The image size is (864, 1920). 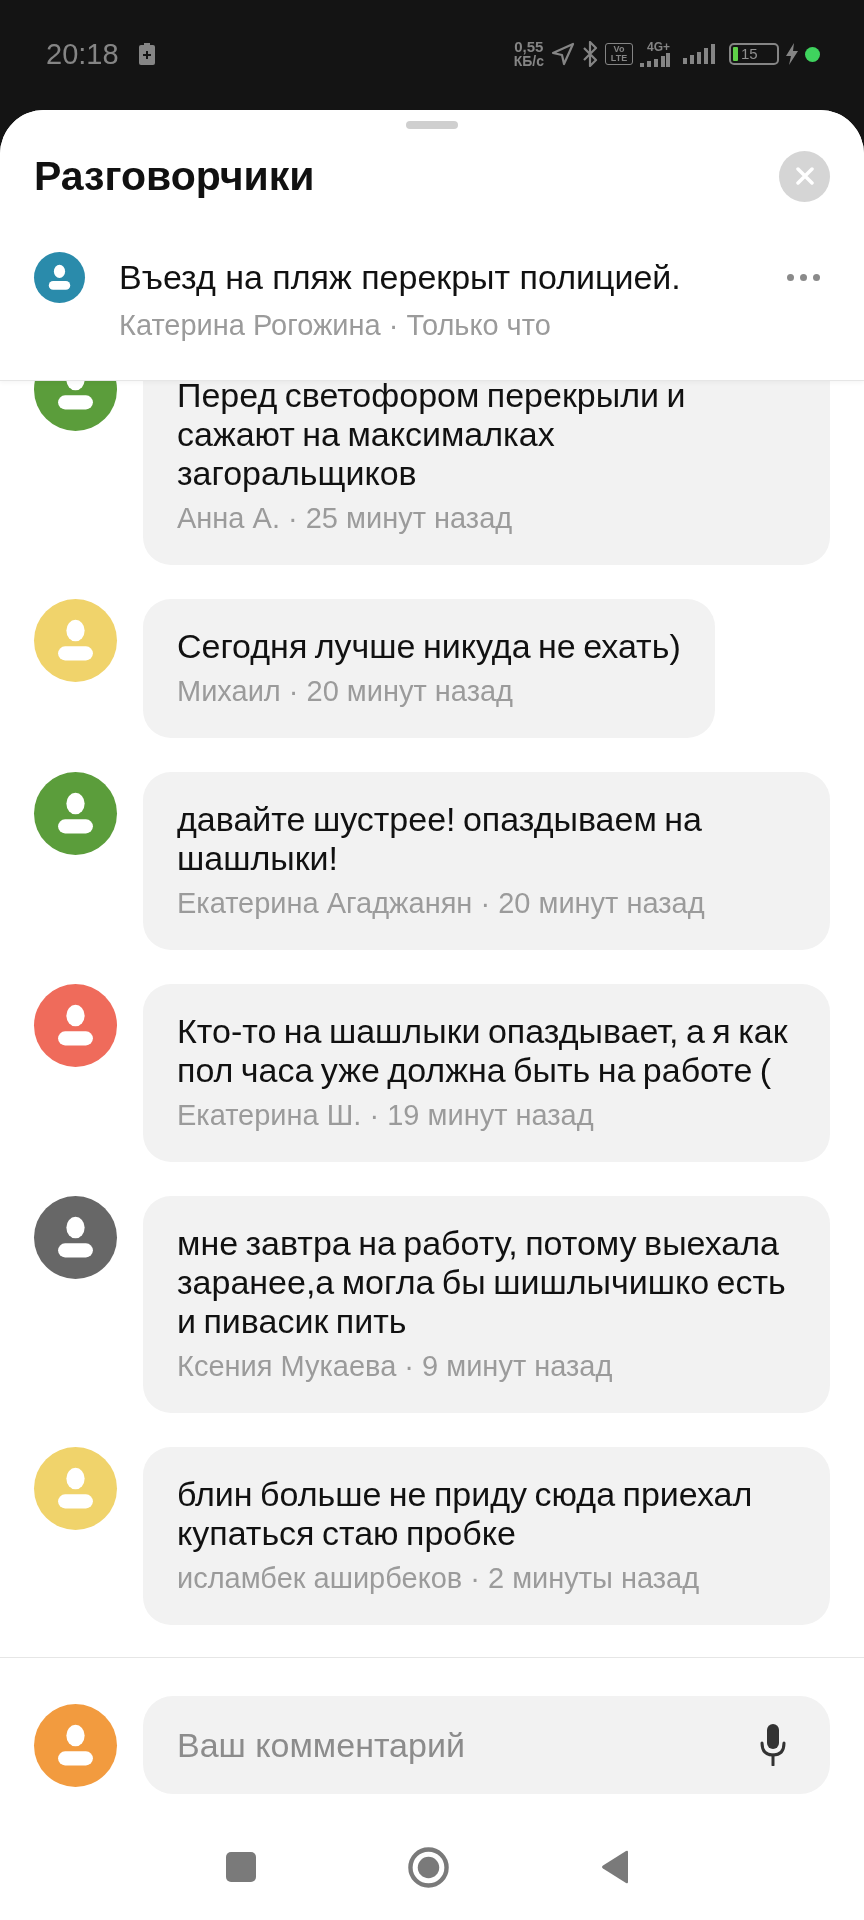 What do you see at coordinates (483, 1051) in the screenshot?
I see `comment-text: Кто-то на шашлыки опаздывает, а я как пол часа уже должна быть на работе (` at bounding box center [483, 1051].